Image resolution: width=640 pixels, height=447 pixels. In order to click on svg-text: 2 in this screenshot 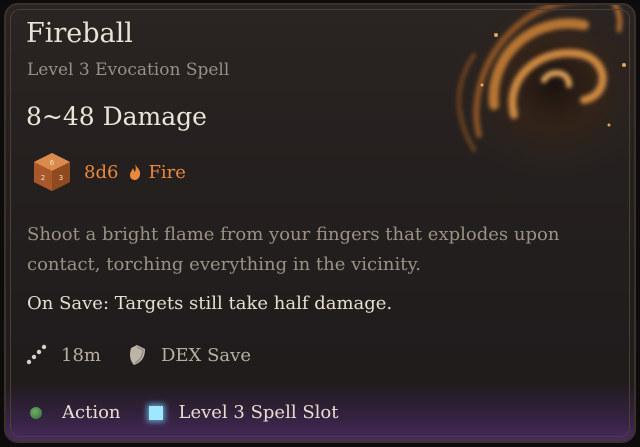, I will do `click(43, 178)`.